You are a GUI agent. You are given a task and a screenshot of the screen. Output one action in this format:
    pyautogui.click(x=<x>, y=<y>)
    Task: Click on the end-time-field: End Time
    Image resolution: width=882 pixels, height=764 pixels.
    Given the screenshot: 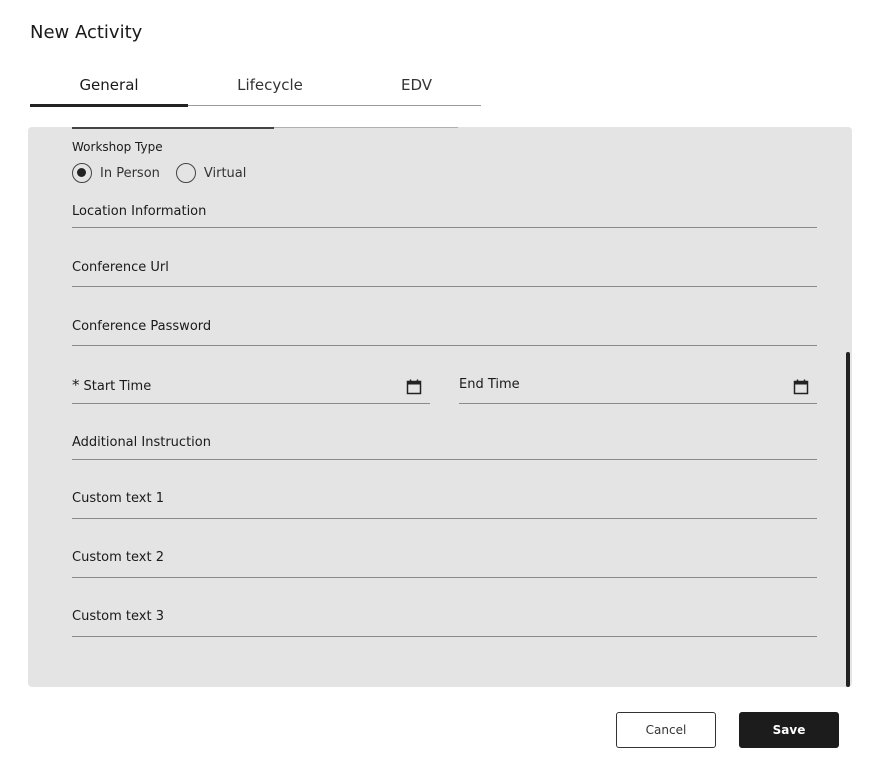 What is the action you would take?
    pyautogui.click(x=638, y=388)
    